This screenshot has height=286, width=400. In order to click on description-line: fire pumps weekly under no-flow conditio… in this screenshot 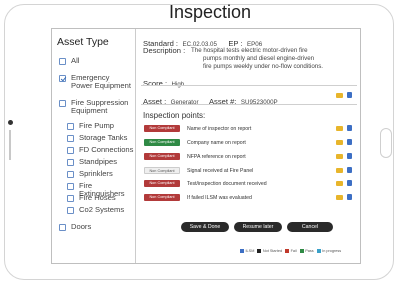, I will do `click(263, 66)`.